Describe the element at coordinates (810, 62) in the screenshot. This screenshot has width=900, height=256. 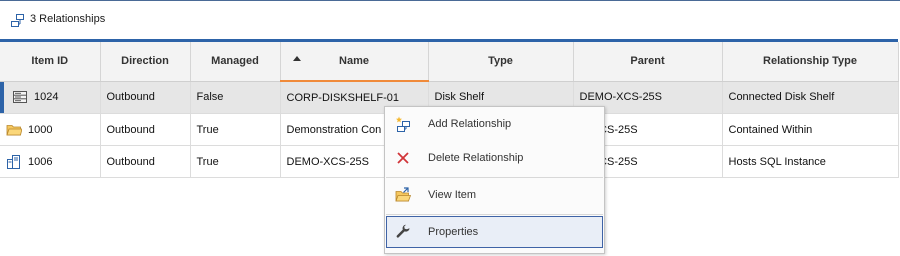
I see `column-header-relationship-type: Relationship Type` at that location.